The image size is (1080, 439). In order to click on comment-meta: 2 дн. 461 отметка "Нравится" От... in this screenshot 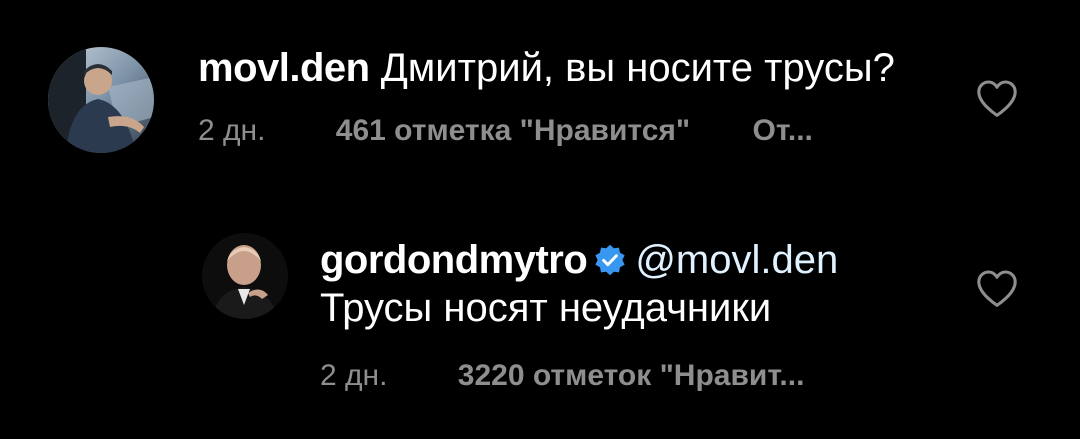, I will do `click(505, 131)`.